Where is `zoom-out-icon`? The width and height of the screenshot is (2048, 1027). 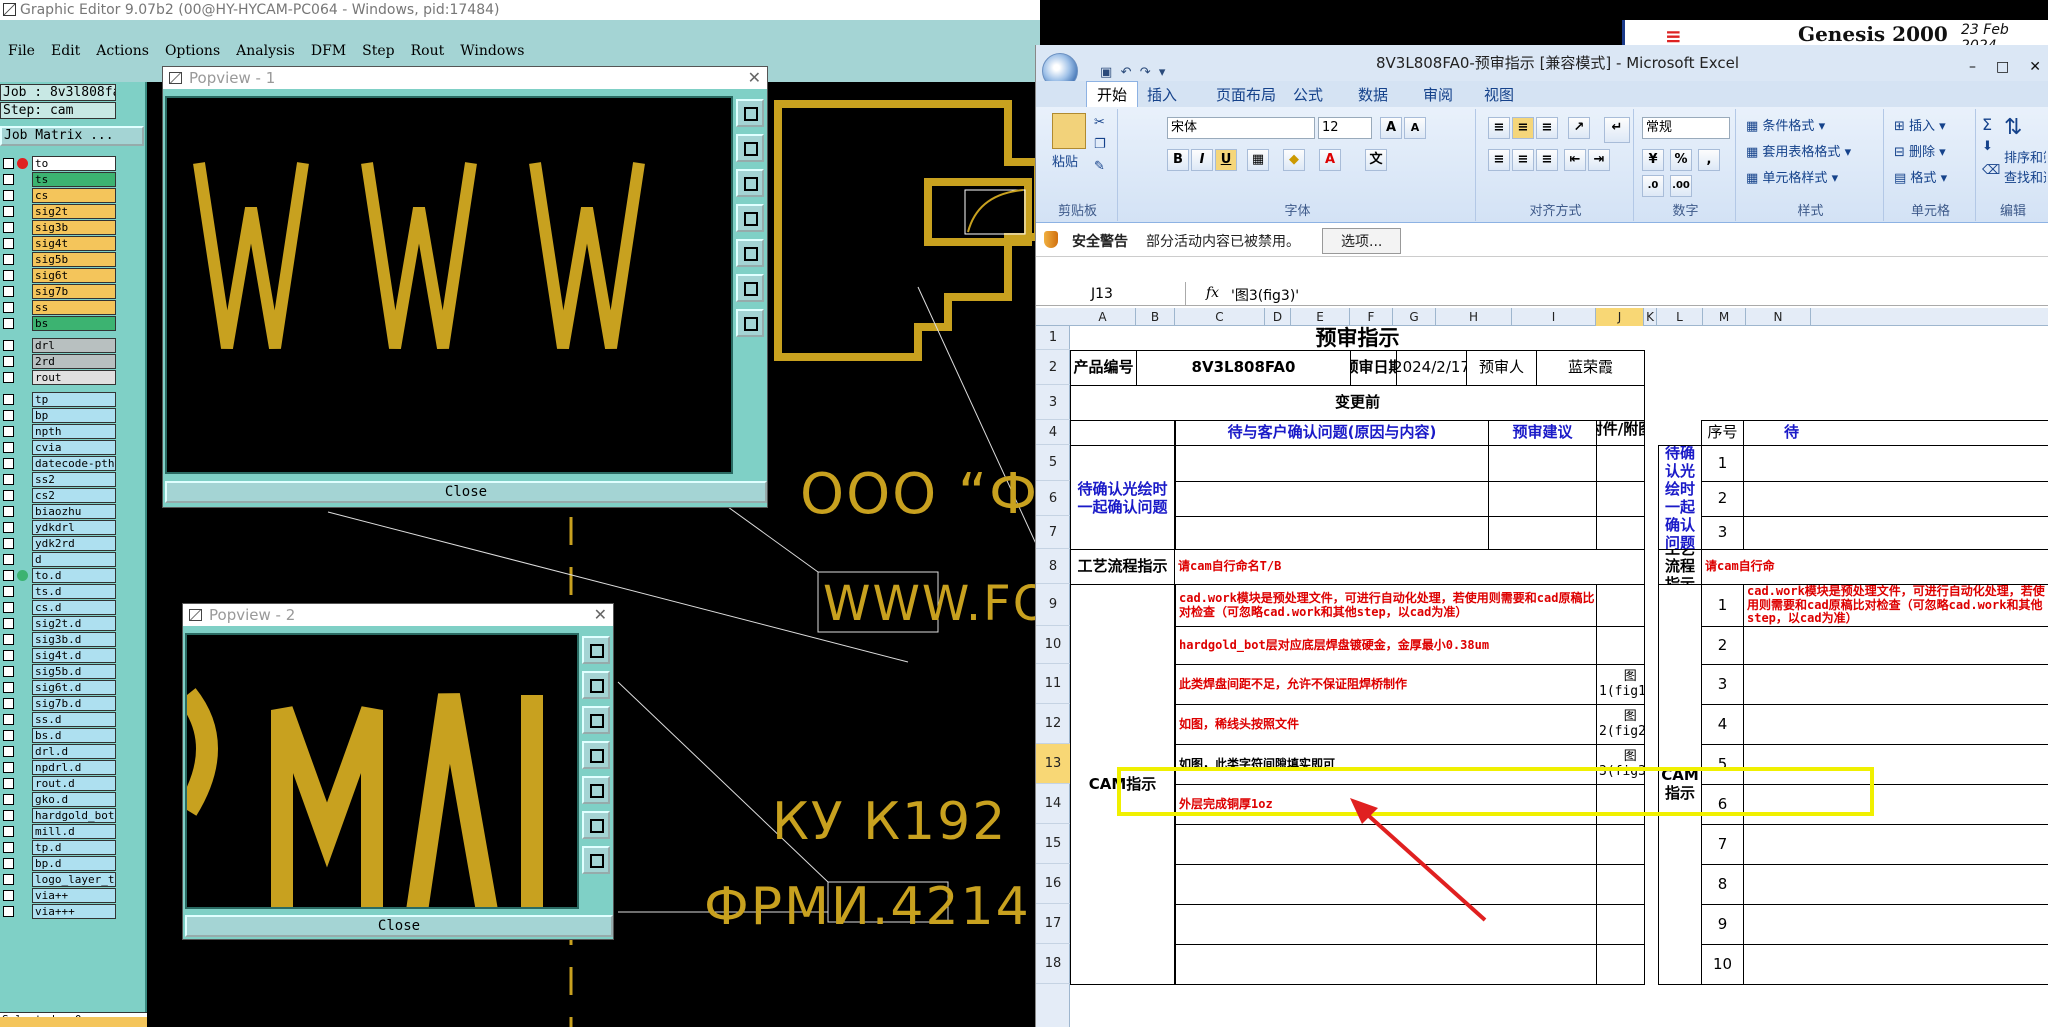 zoom-out-icon is located at coordinates (750, 183).